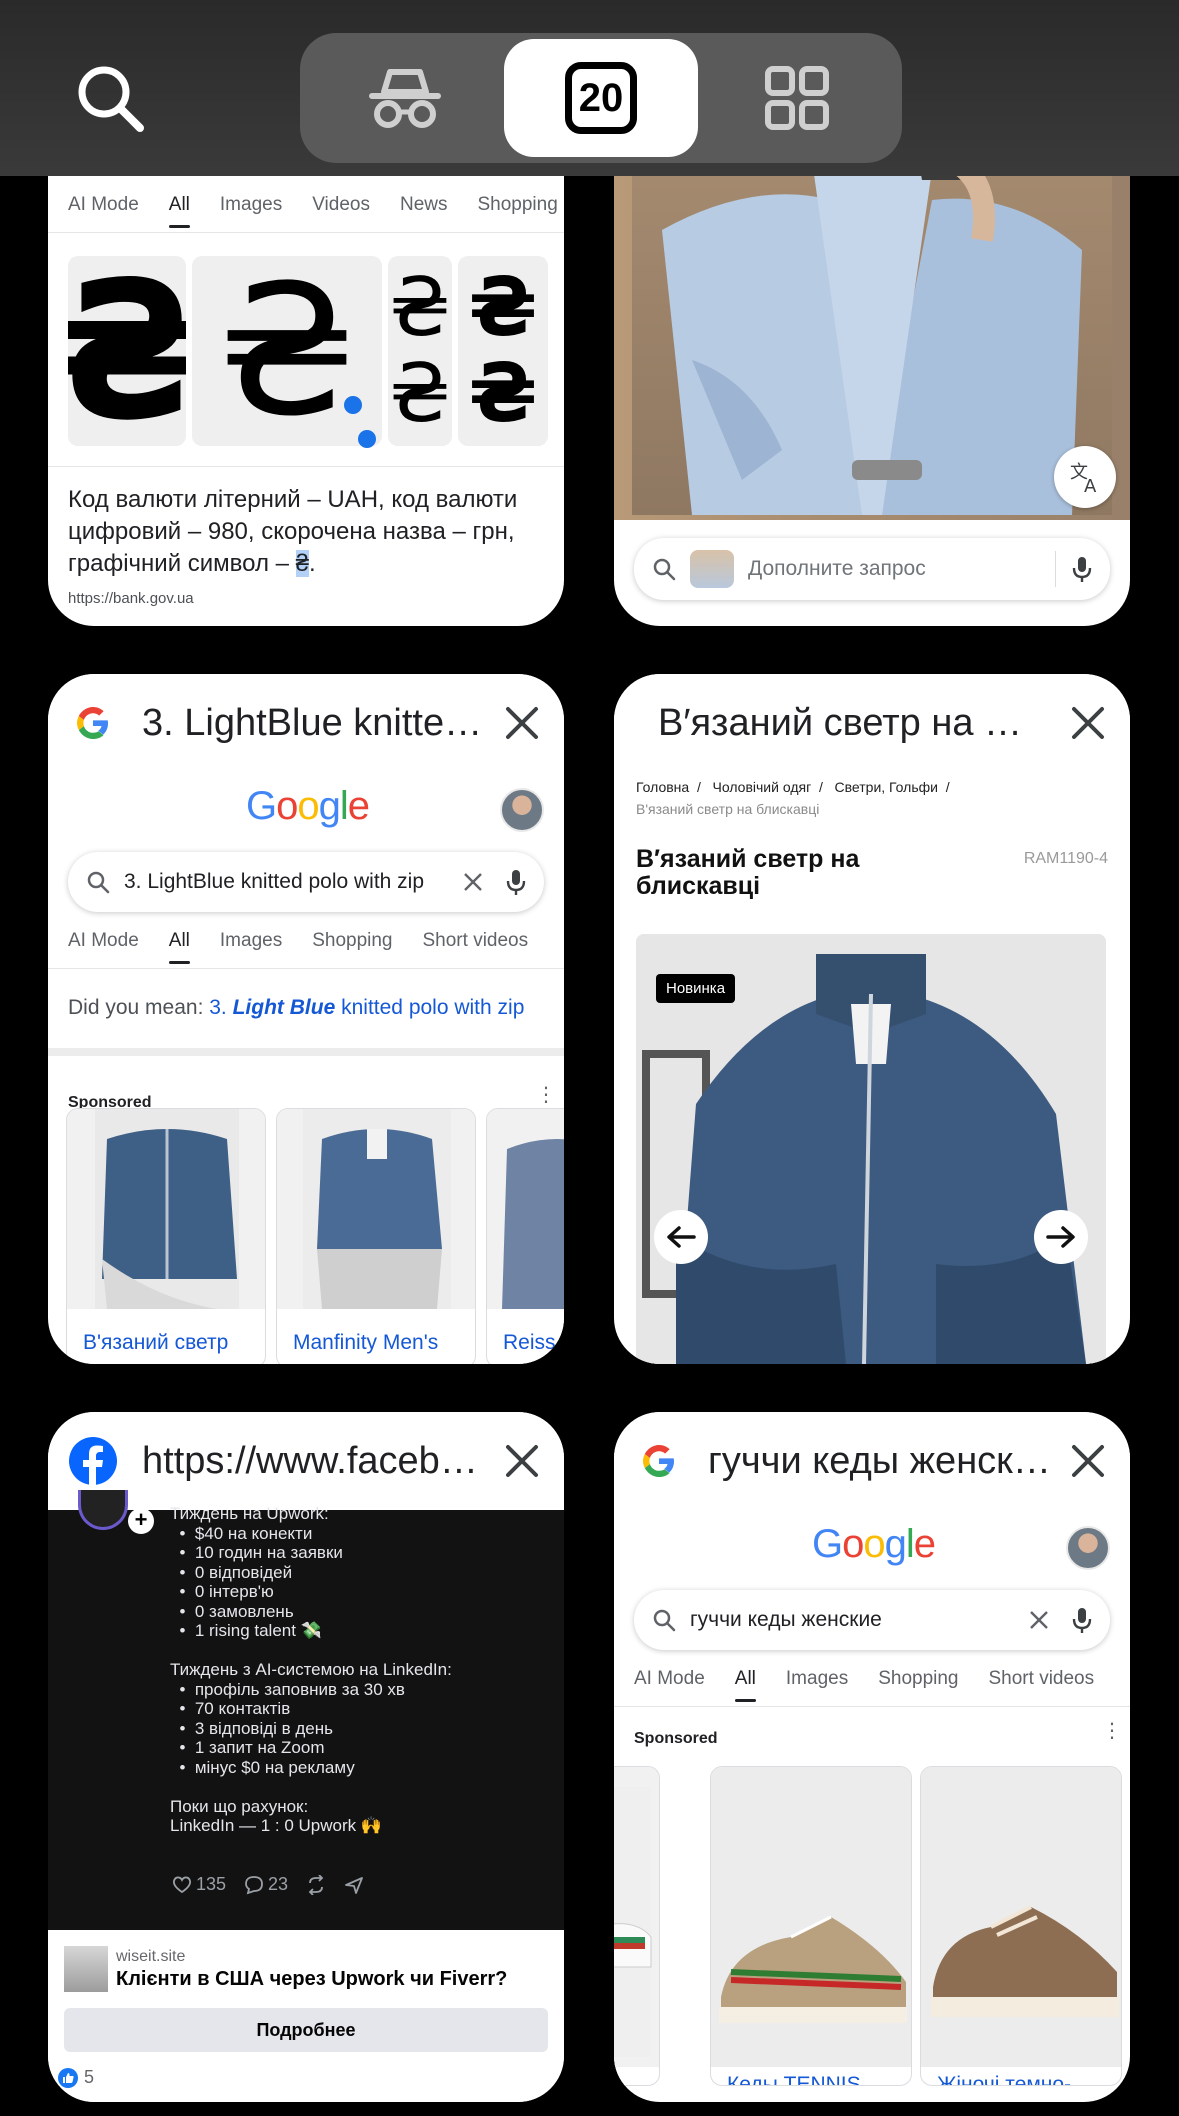 The width and height of the screenshot is (1179, 2116). I want to click on product-card: Reiss, so click(525, 1236).